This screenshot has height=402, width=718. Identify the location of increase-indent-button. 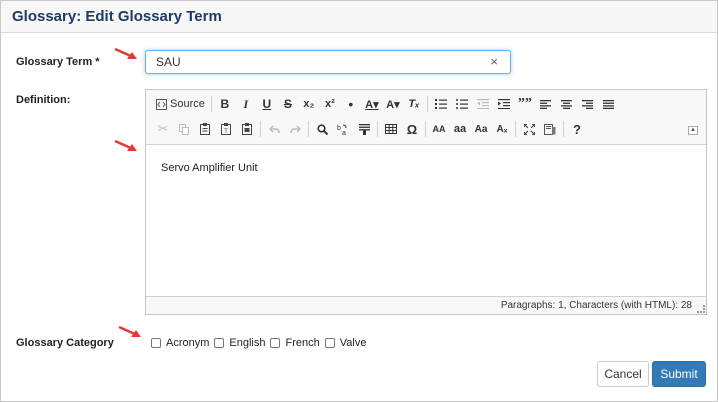
(504, 104).